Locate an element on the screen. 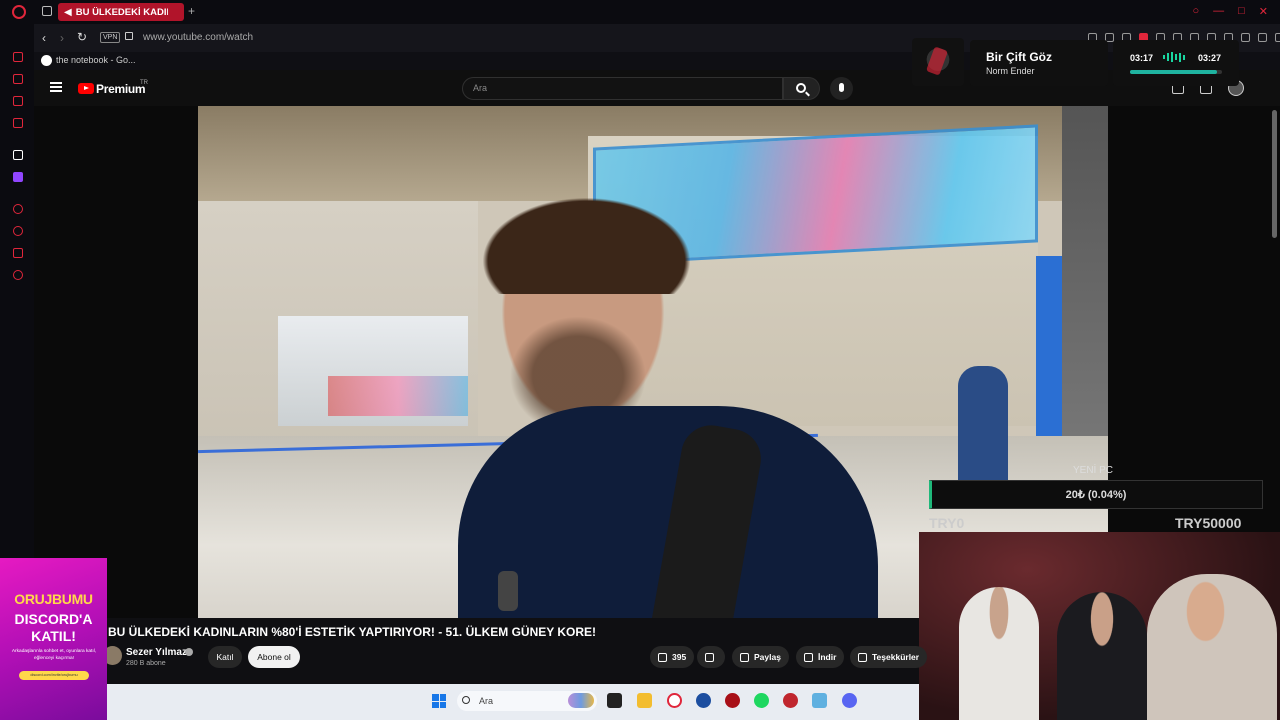 This screenshot has height=720, width=1280. thumbs-up-icon is located at coordinates (662, 657).